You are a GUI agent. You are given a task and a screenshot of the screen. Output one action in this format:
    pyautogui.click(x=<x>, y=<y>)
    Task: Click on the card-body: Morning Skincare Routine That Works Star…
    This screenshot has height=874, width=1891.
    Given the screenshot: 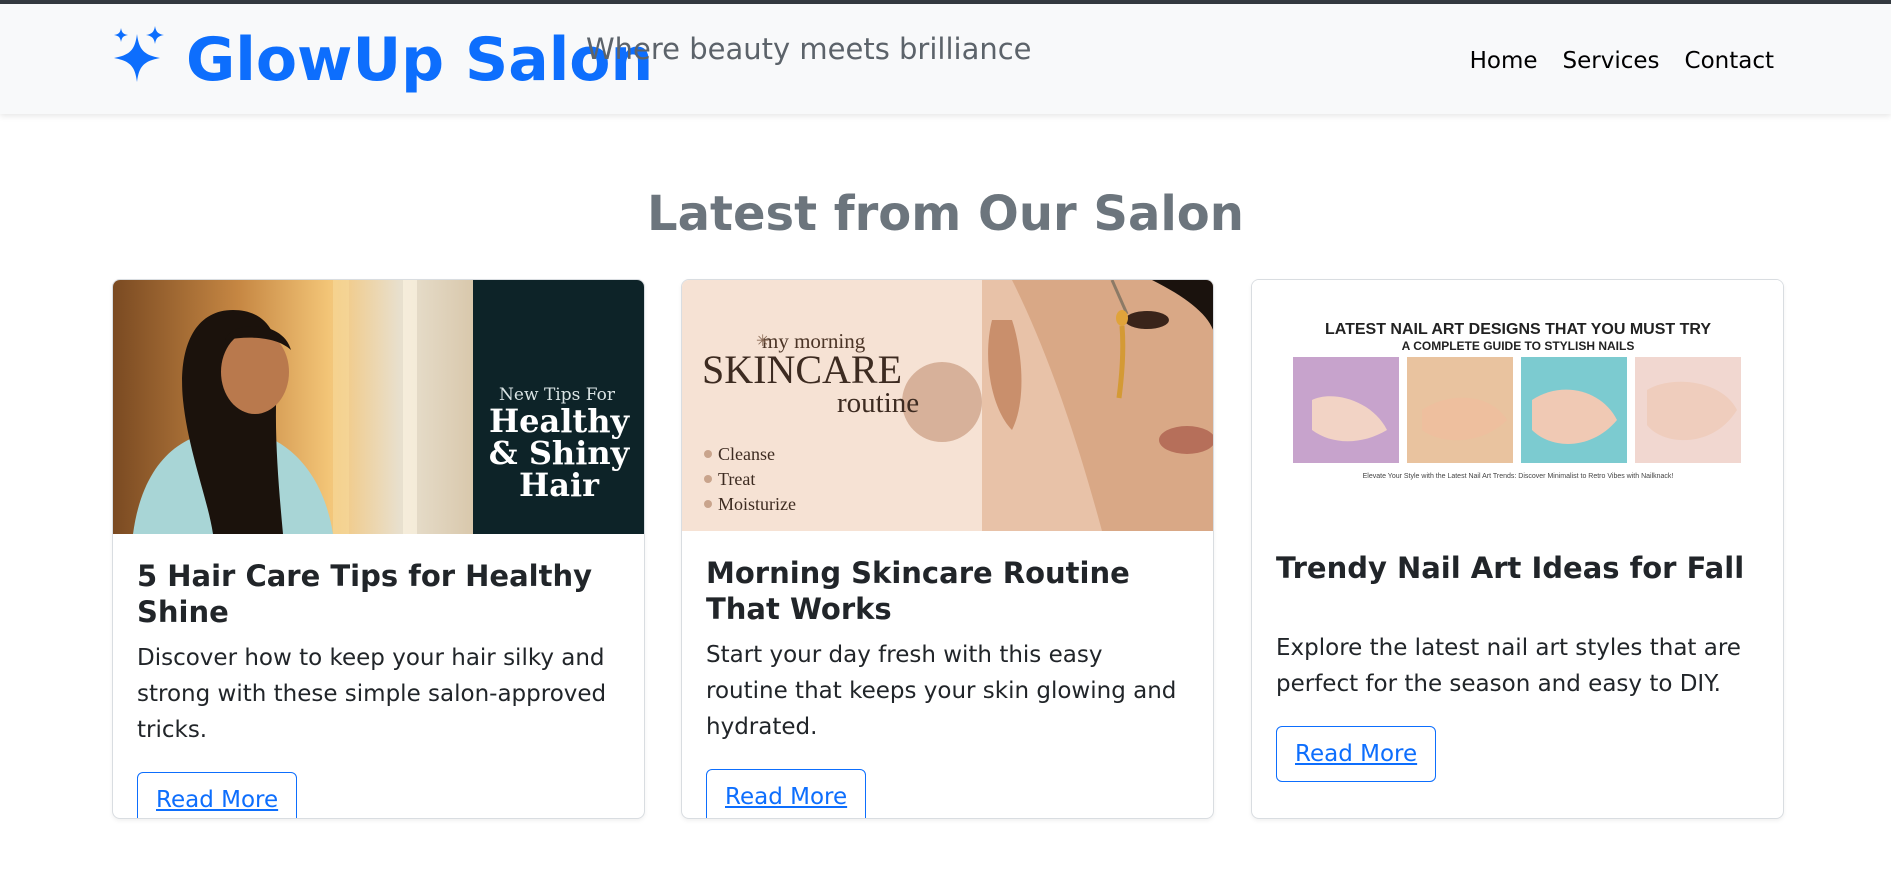 What is the action you would take?
    pyautogui.click(x=947, y=674)
    